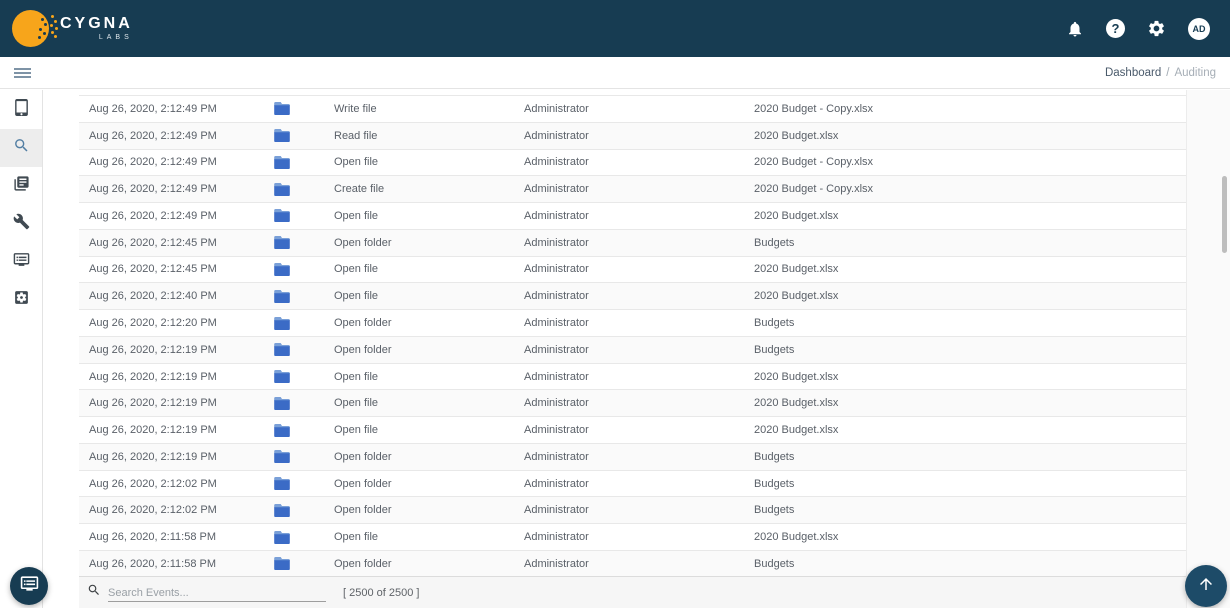  Describe the element at coordinates (1075, 29) in the screenshot. I see `notifications-bell-icon` at that location.